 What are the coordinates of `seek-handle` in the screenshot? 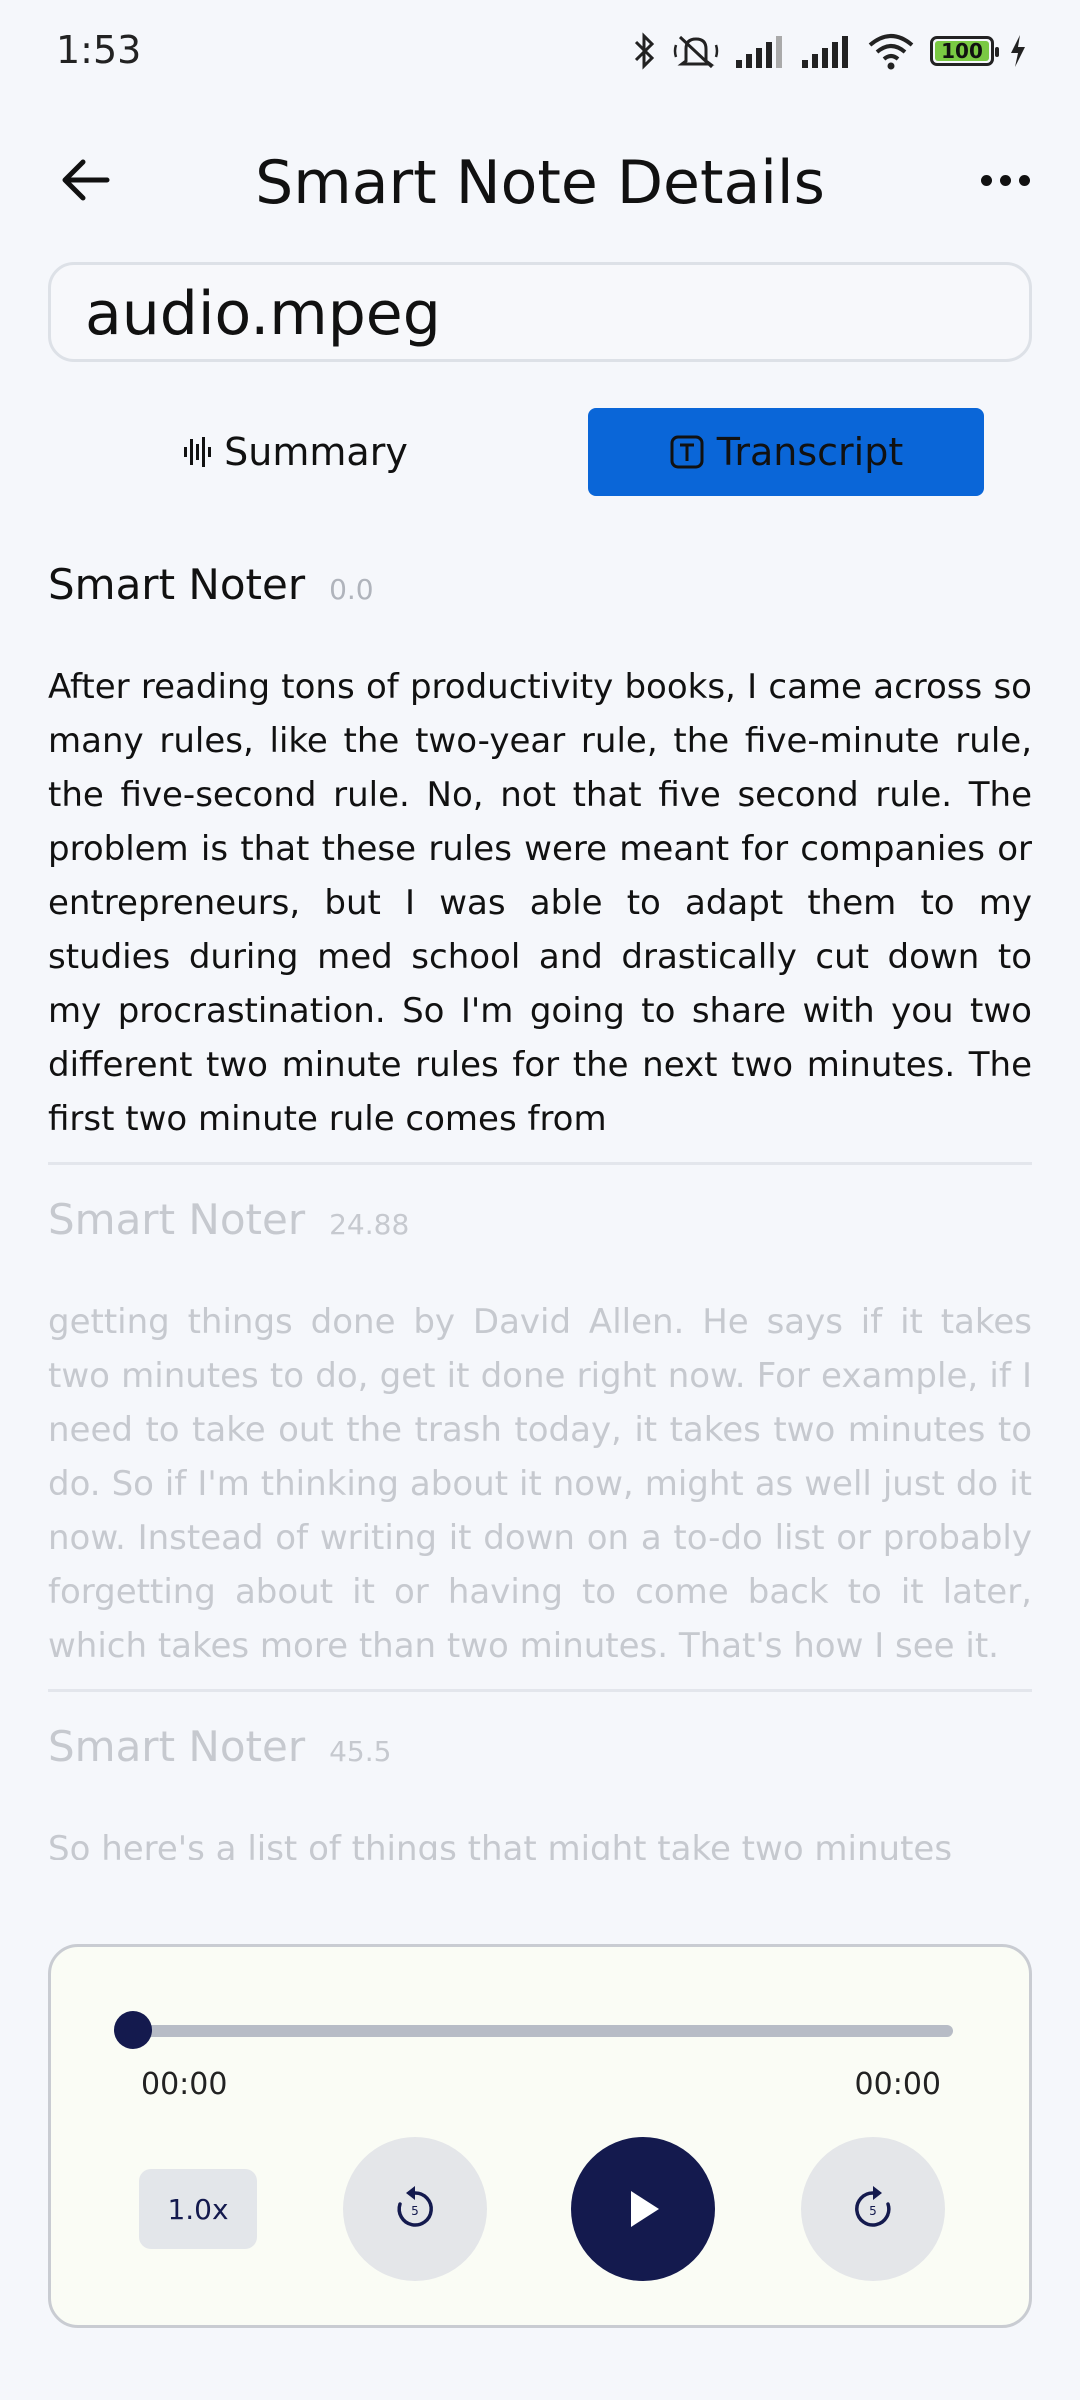 It's located at (133, 2030).